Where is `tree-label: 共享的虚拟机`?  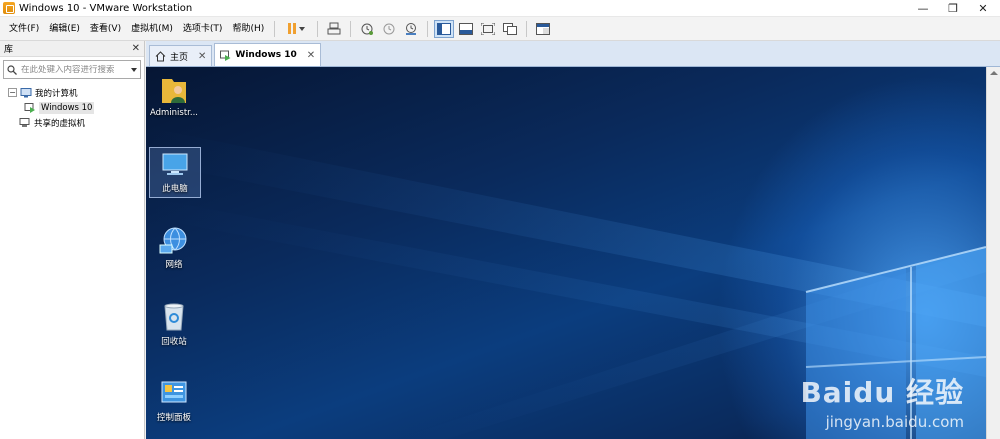
tree-label: 共享的虚拟机 is located at coordinates (60, 123).